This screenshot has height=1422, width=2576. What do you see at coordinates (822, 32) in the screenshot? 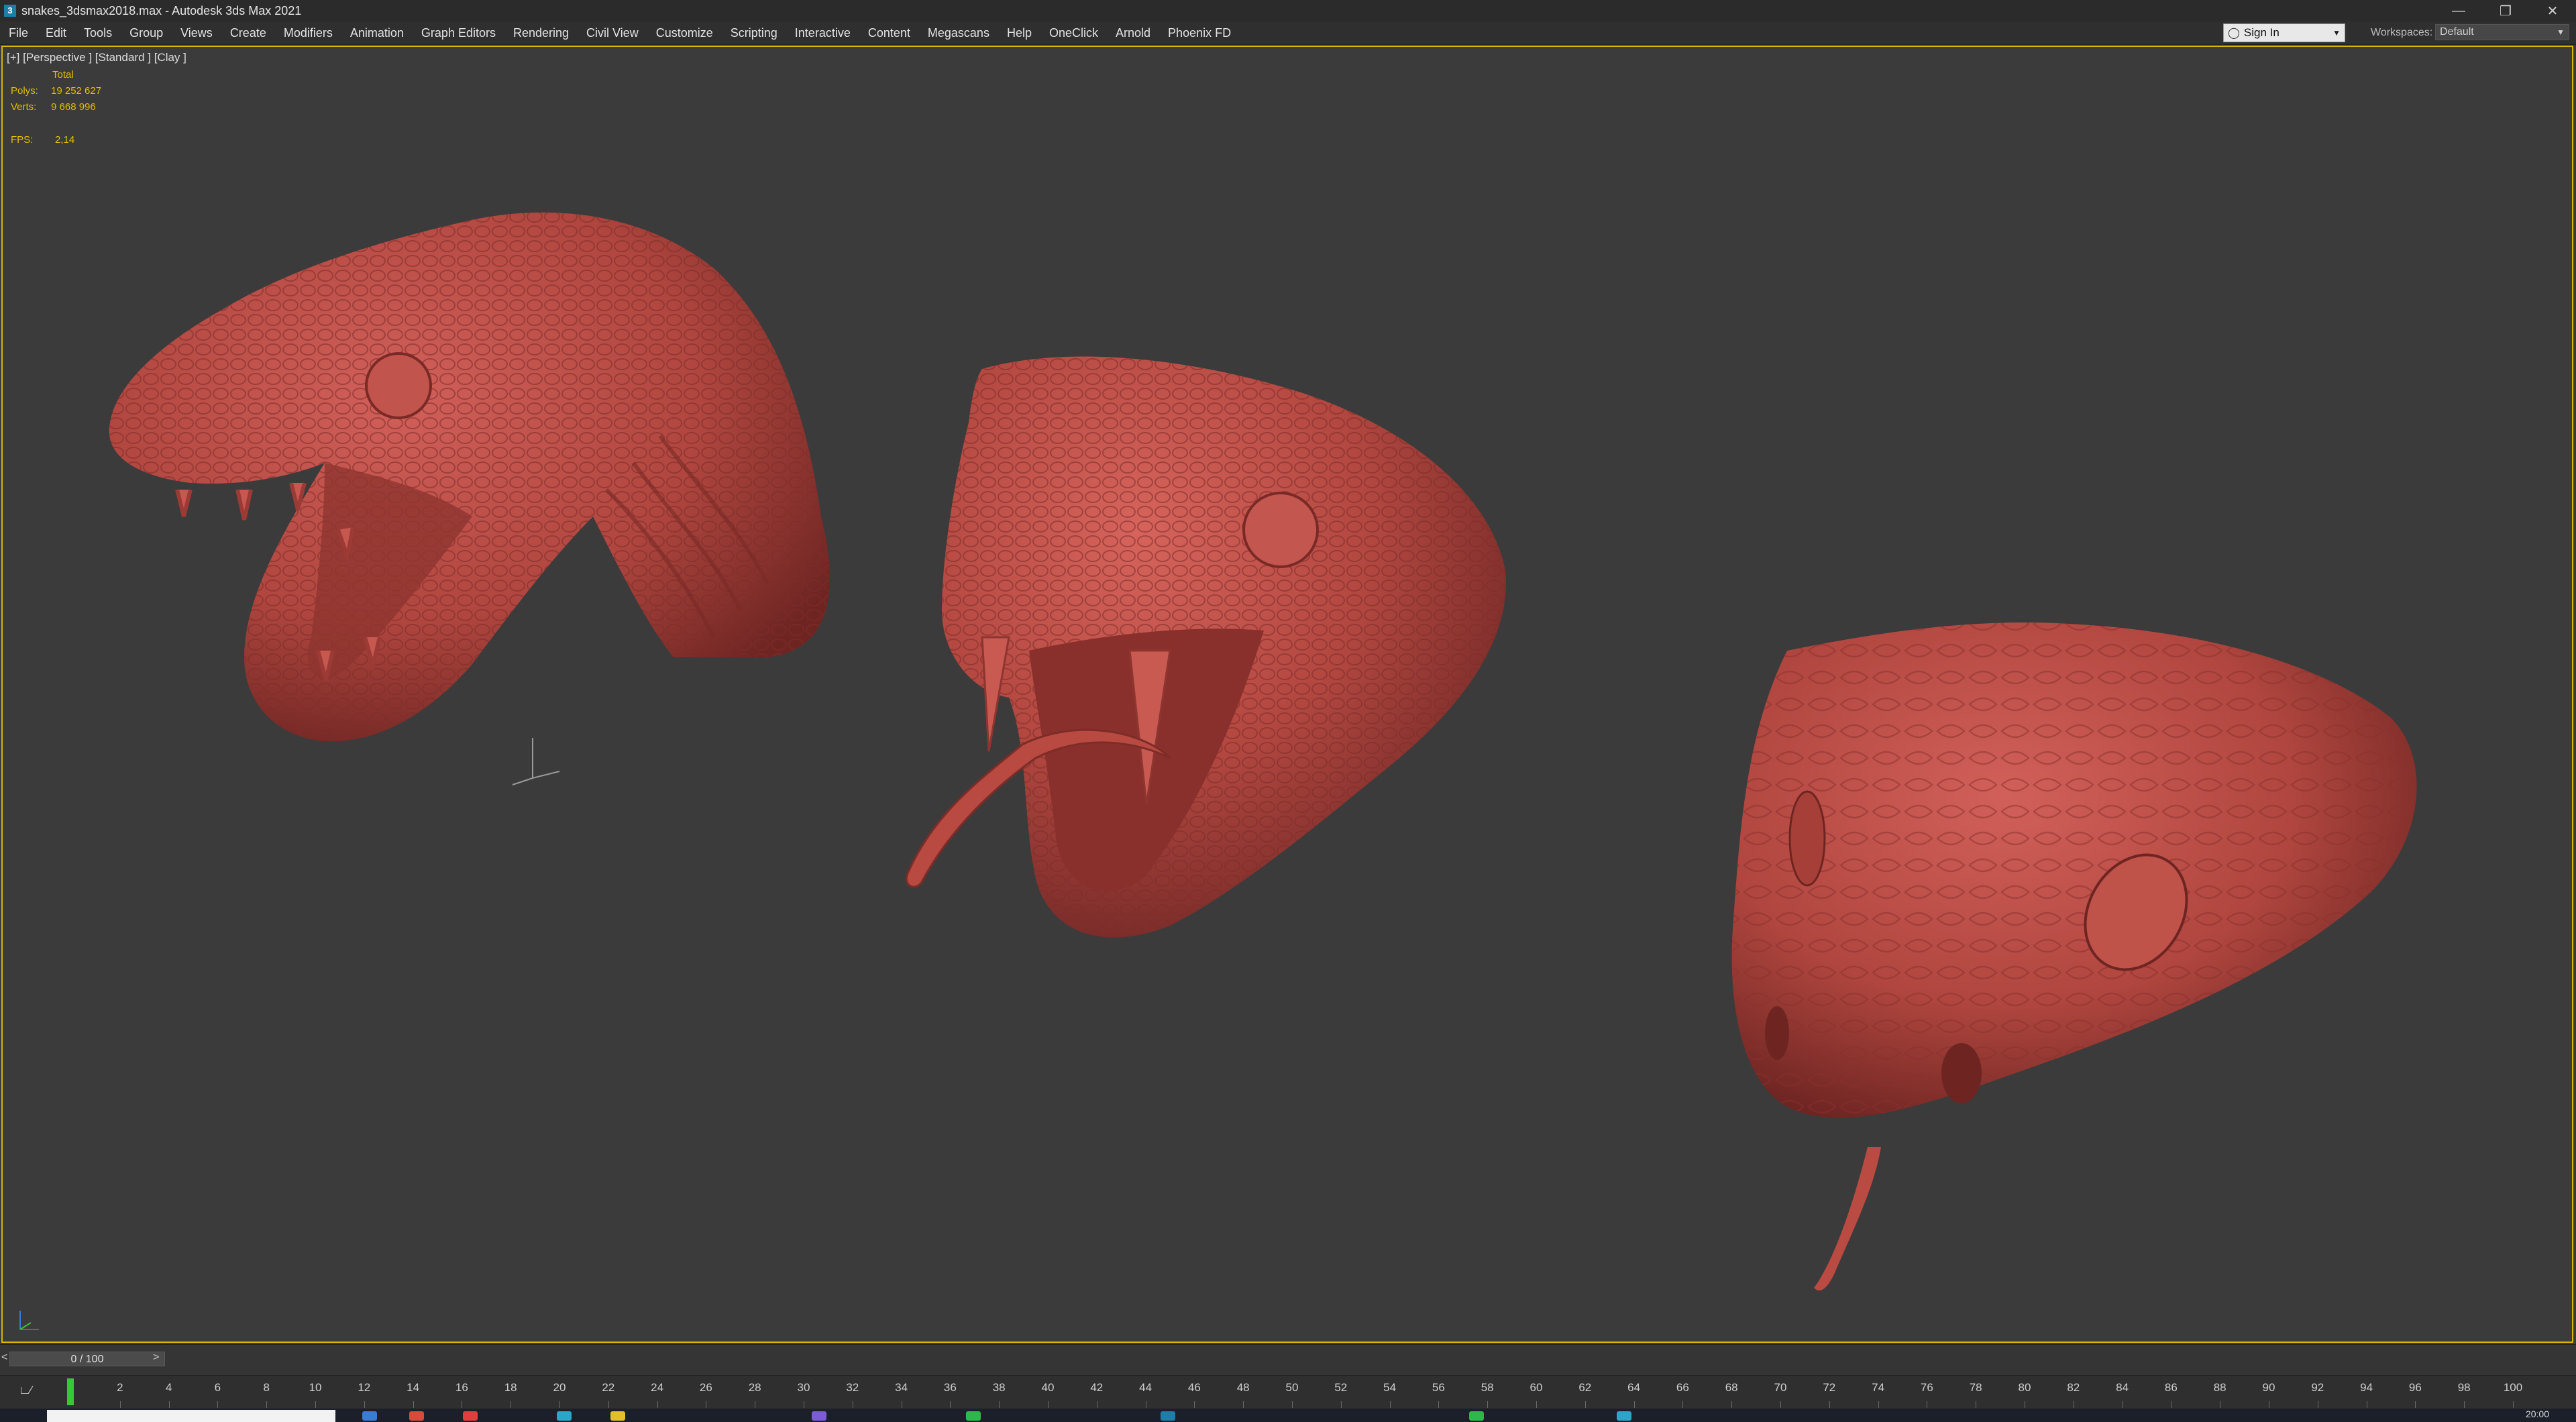
I see `menu-interactive: Interactive` at bounding box center [822, 32].